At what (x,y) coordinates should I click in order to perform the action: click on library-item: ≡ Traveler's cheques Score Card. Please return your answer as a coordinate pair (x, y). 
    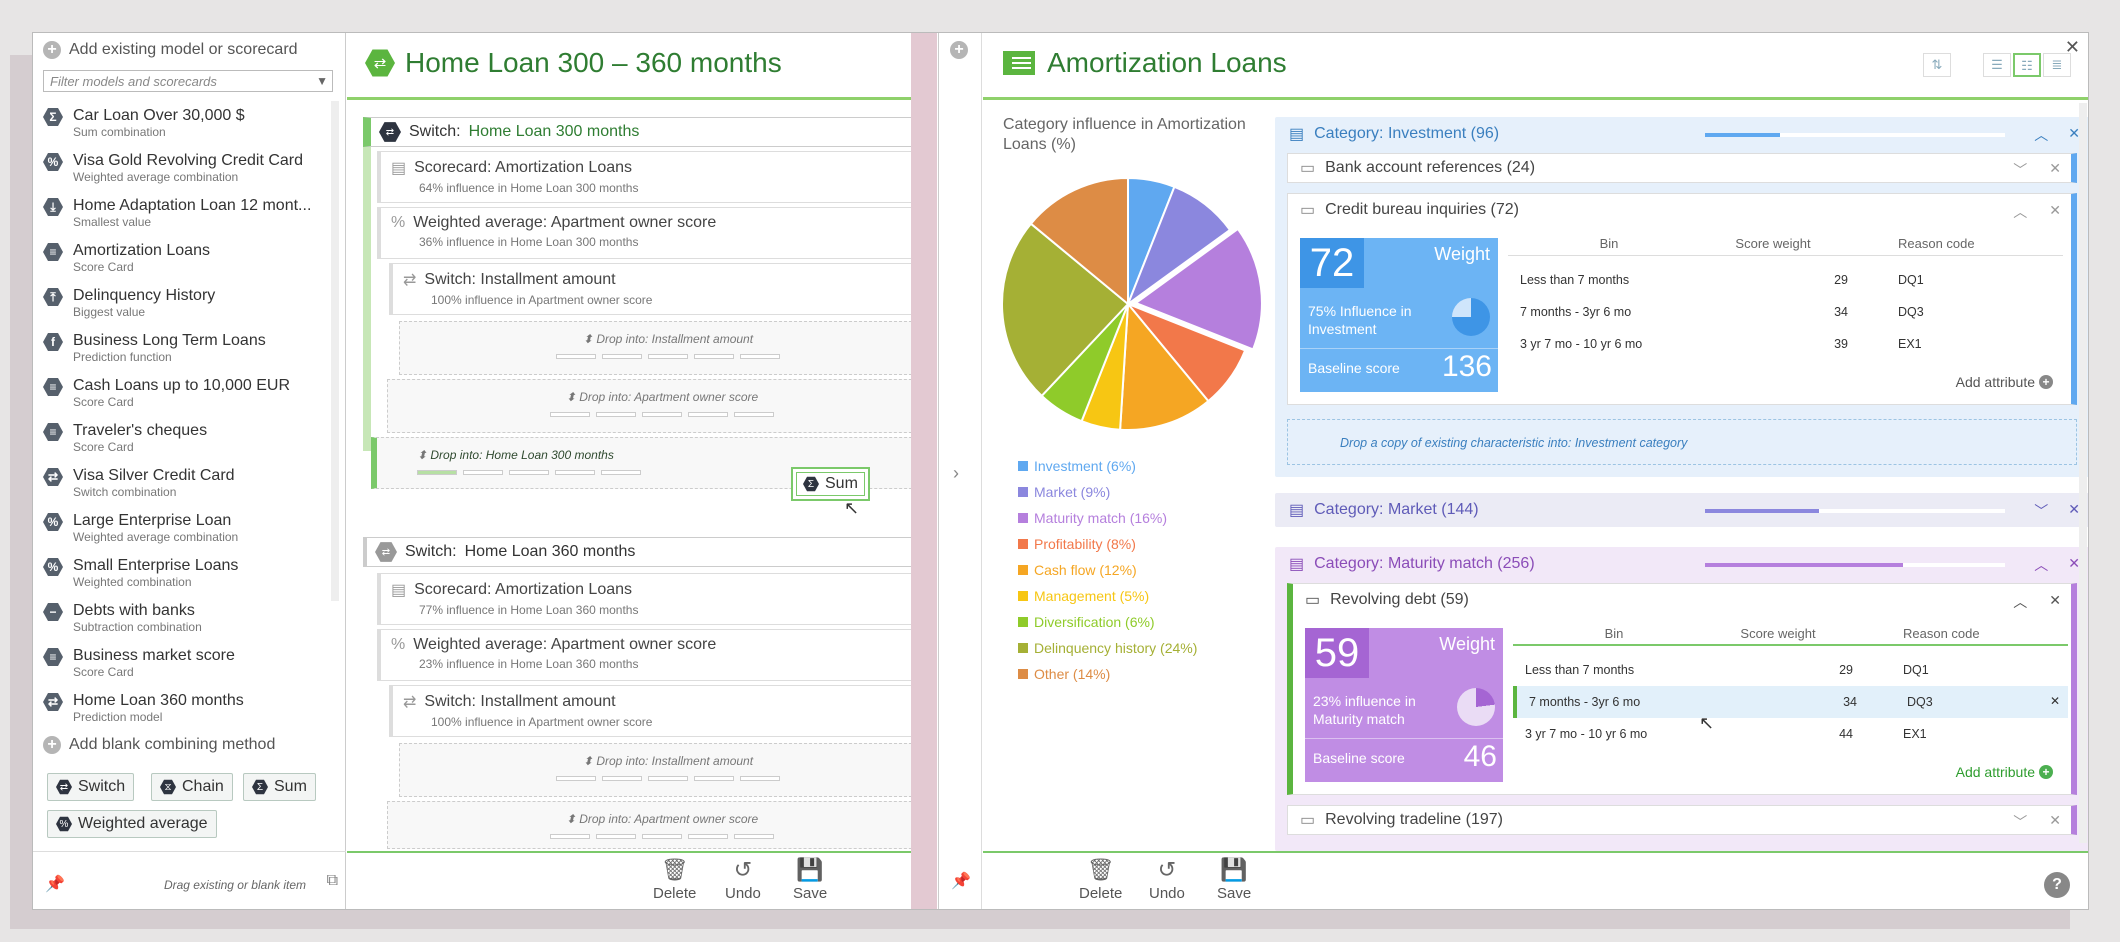
    Looking at the image, I should click on (193, 438).